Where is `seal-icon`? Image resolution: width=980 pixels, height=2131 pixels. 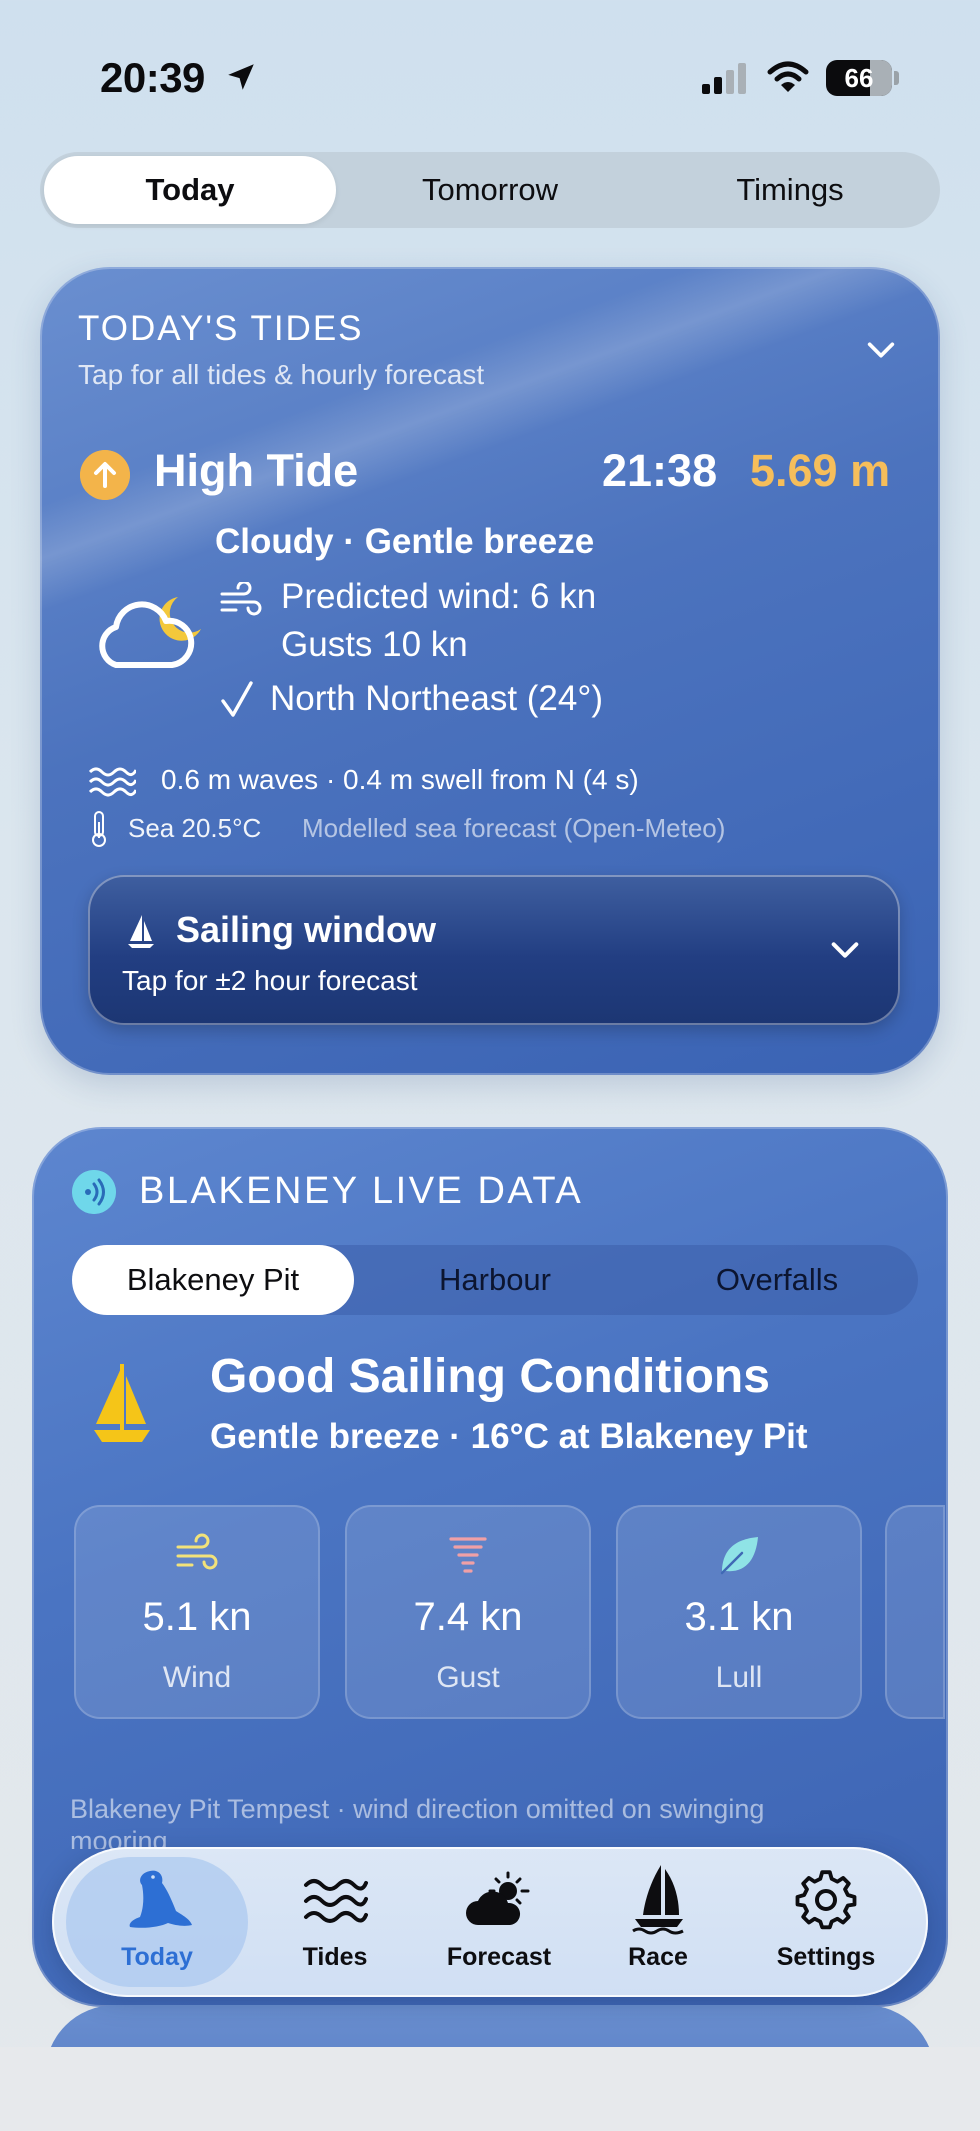
seal-icon is located at coordinates (160, 1899).